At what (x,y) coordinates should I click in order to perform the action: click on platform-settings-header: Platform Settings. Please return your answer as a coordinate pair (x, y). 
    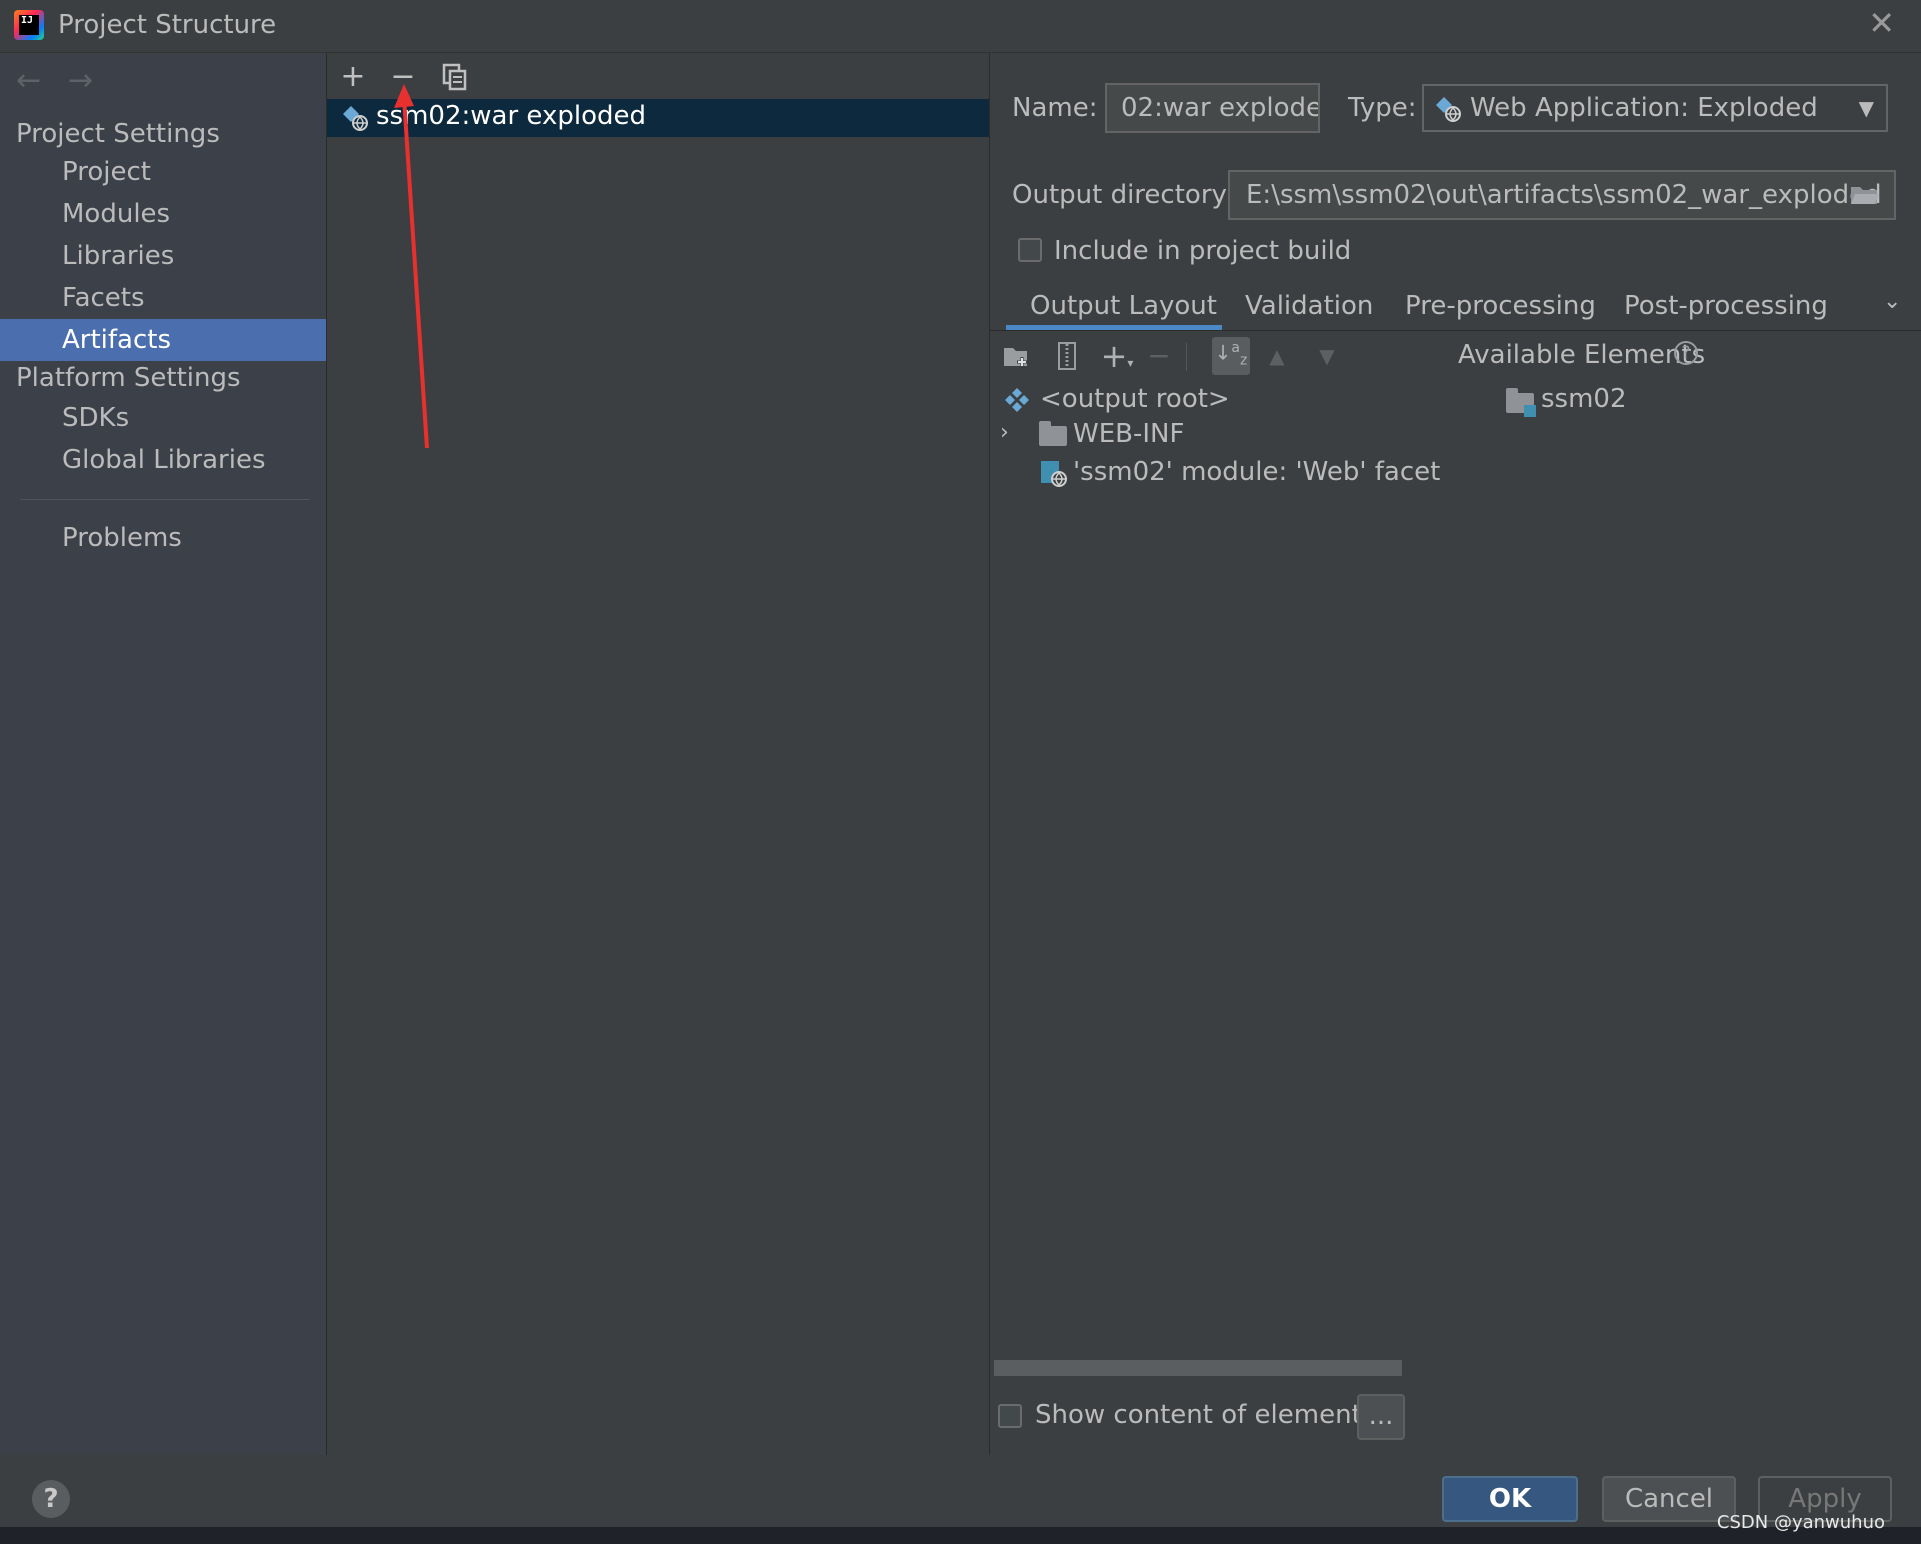
    Looking at the image, I should click on (128, 378).